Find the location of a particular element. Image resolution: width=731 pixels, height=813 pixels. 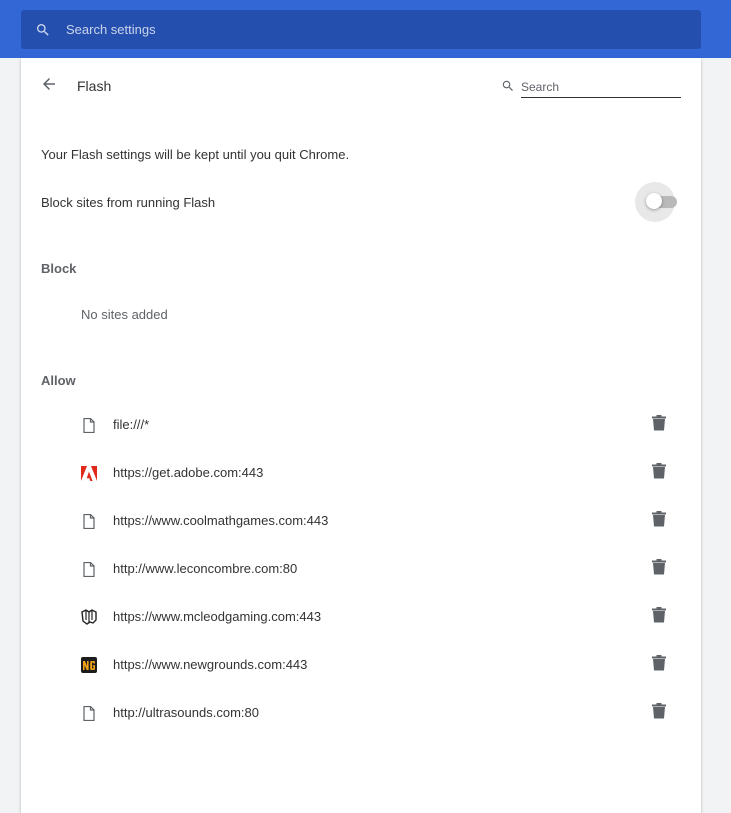

site-row: https://www.newgrounds.com:443 is located at coordinates (361, 665).